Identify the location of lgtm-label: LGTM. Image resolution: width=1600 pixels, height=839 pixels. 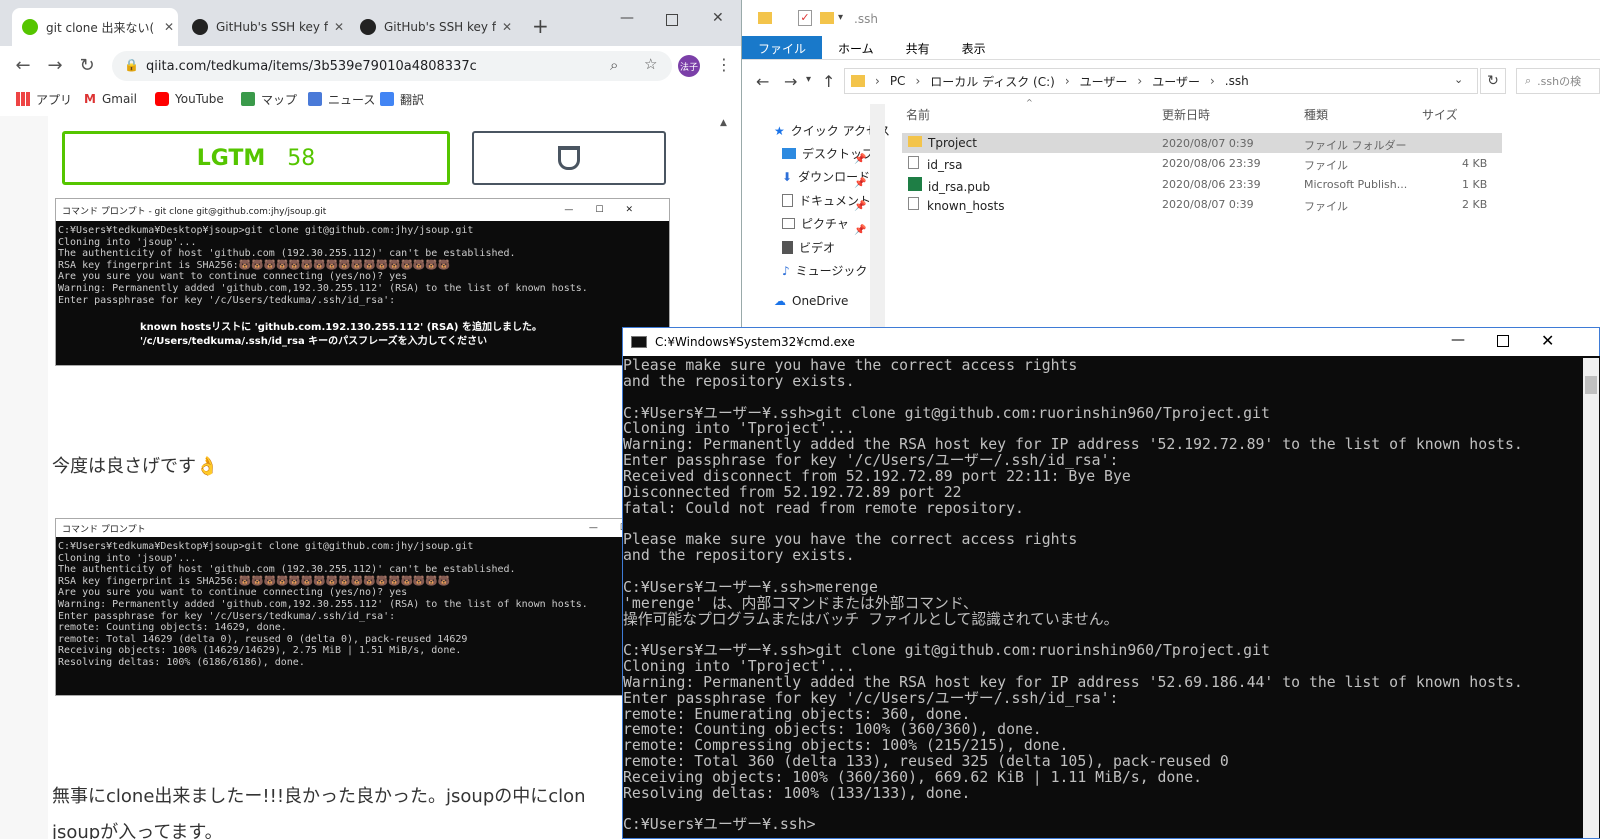
(231, 158).